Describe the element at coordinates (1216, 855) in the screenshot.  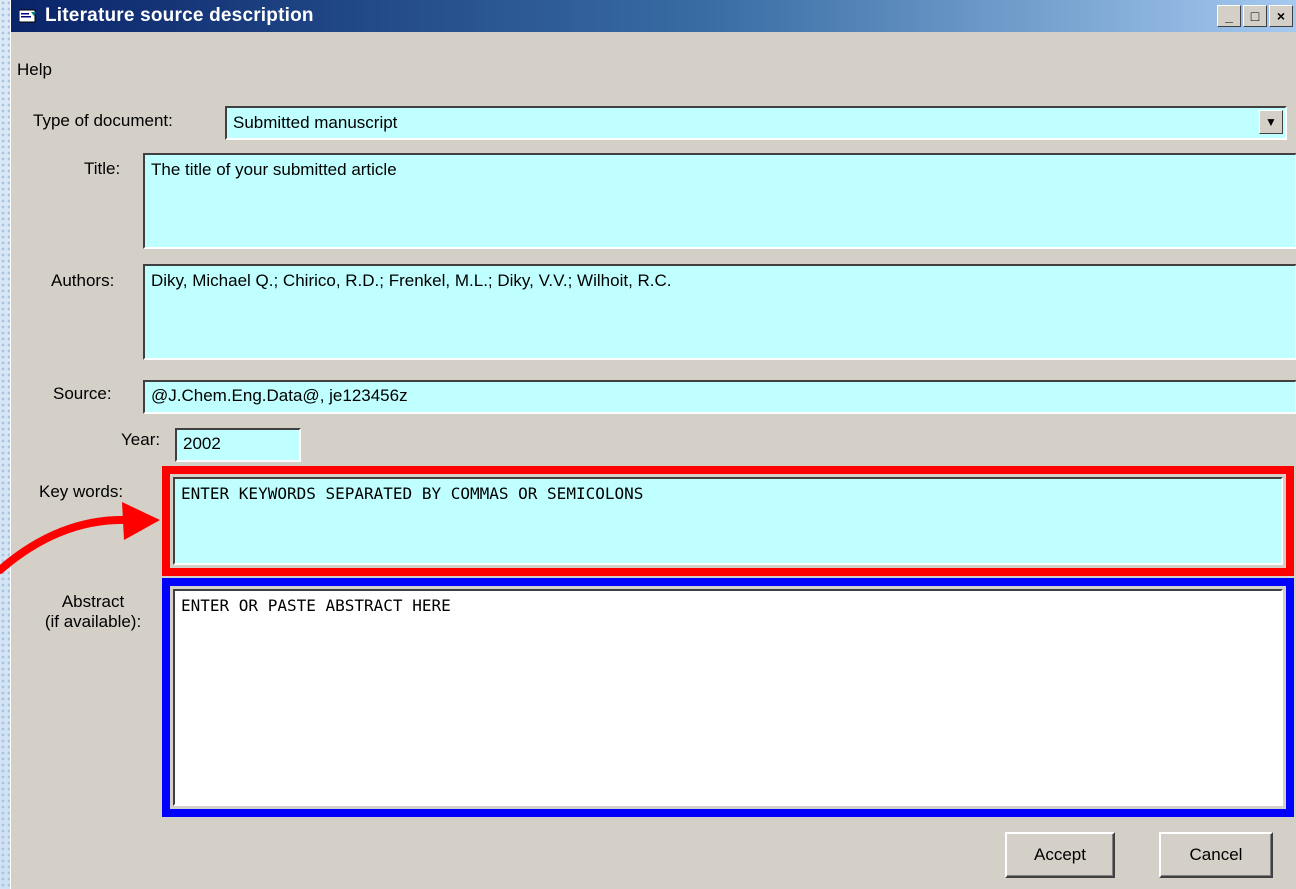
I see `cancel-button: Cancel` at that location.